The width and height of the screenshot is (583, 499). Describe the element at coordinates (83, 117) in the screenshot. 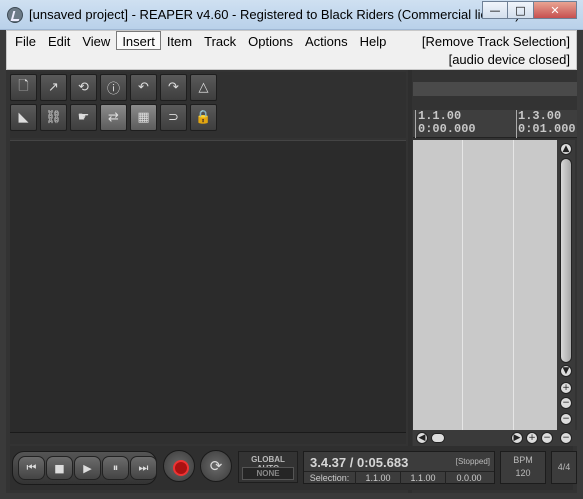

I see `grouping-button: ☛` at that location.